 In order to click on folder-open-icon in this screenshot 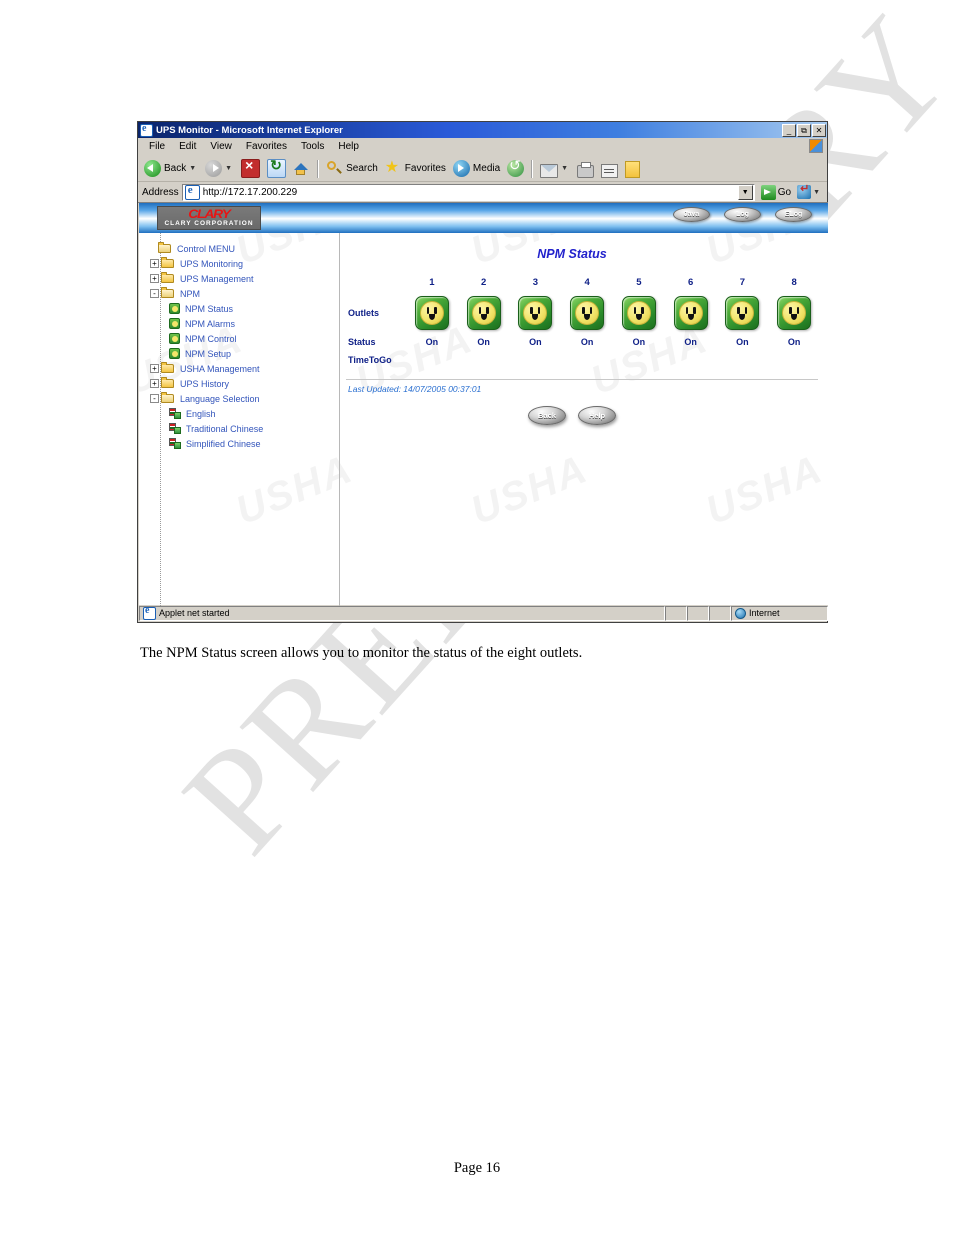, I will do `click(168, 398)`.